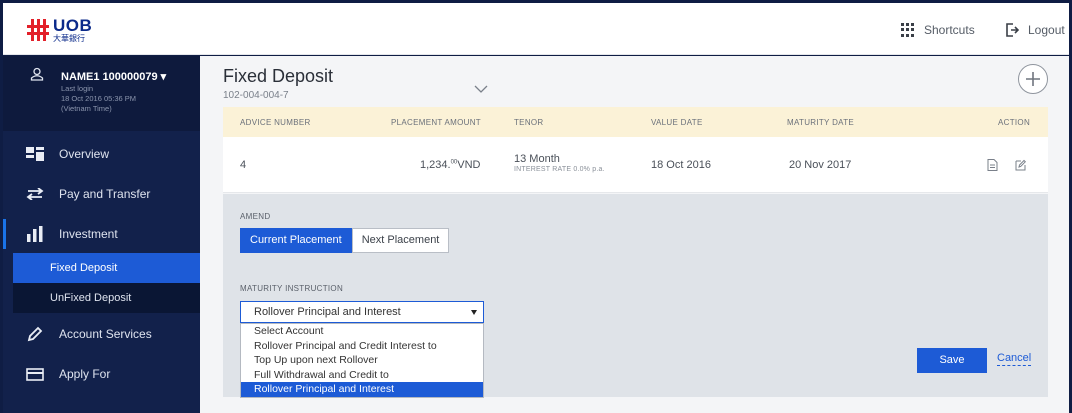 The width and height of the screenshot is (1072, 413). What do you see at coordinates (529, 122) in the screenshot?
I see `col-tenor: TENOR` at bounding box center [529, 122].